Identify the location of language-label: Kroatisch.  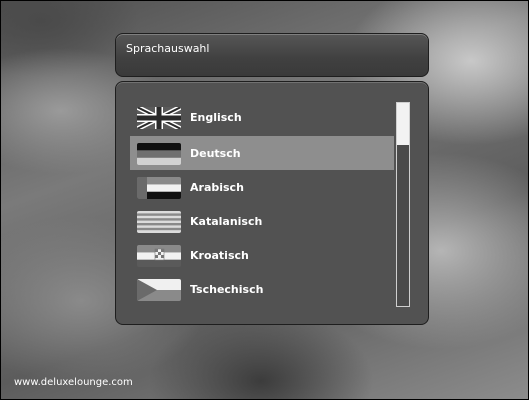
(219, 255).